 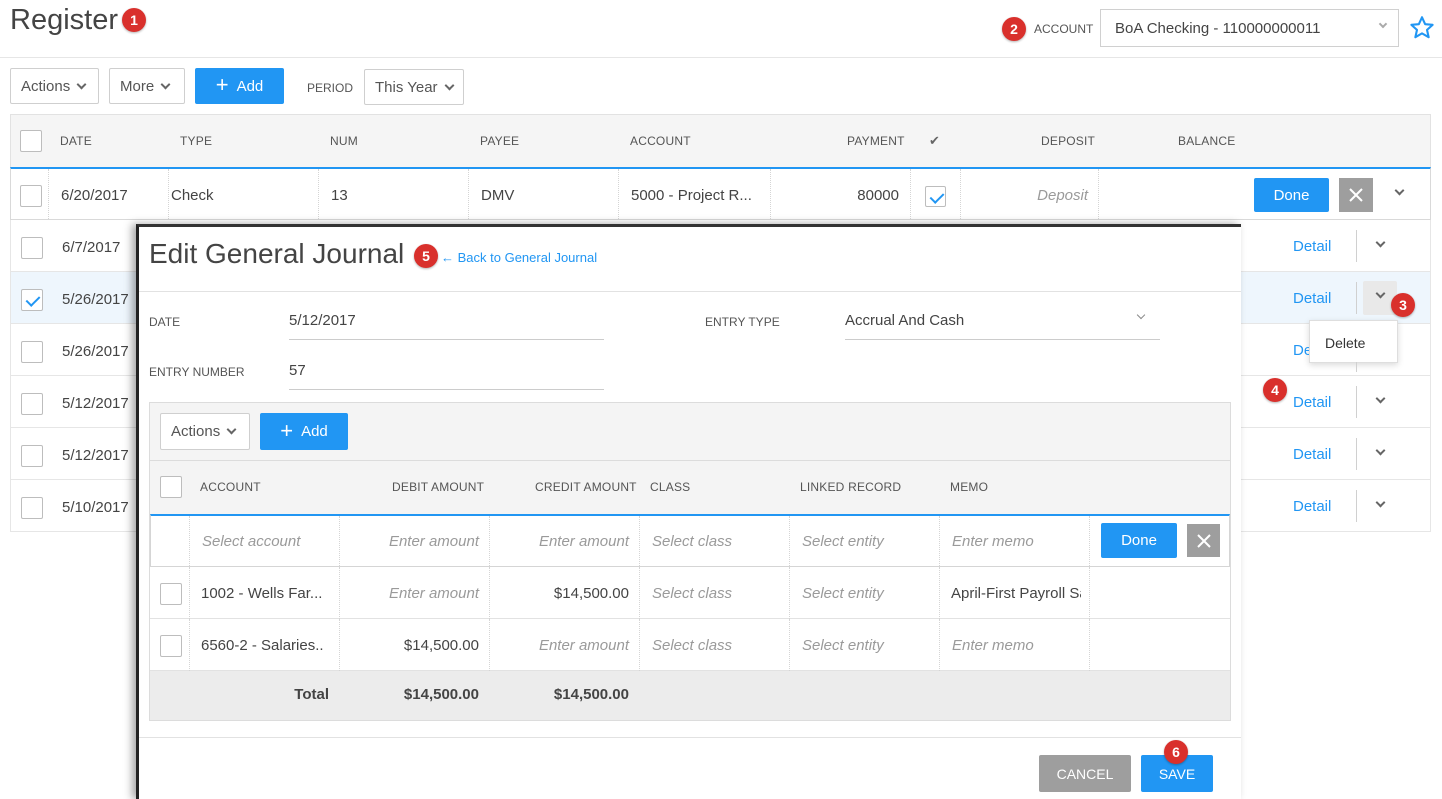 What do you see at coordinates (839, 195) in the screenshot?
I see `edit-payment-input: 80000` at bounding box center [839, 195].